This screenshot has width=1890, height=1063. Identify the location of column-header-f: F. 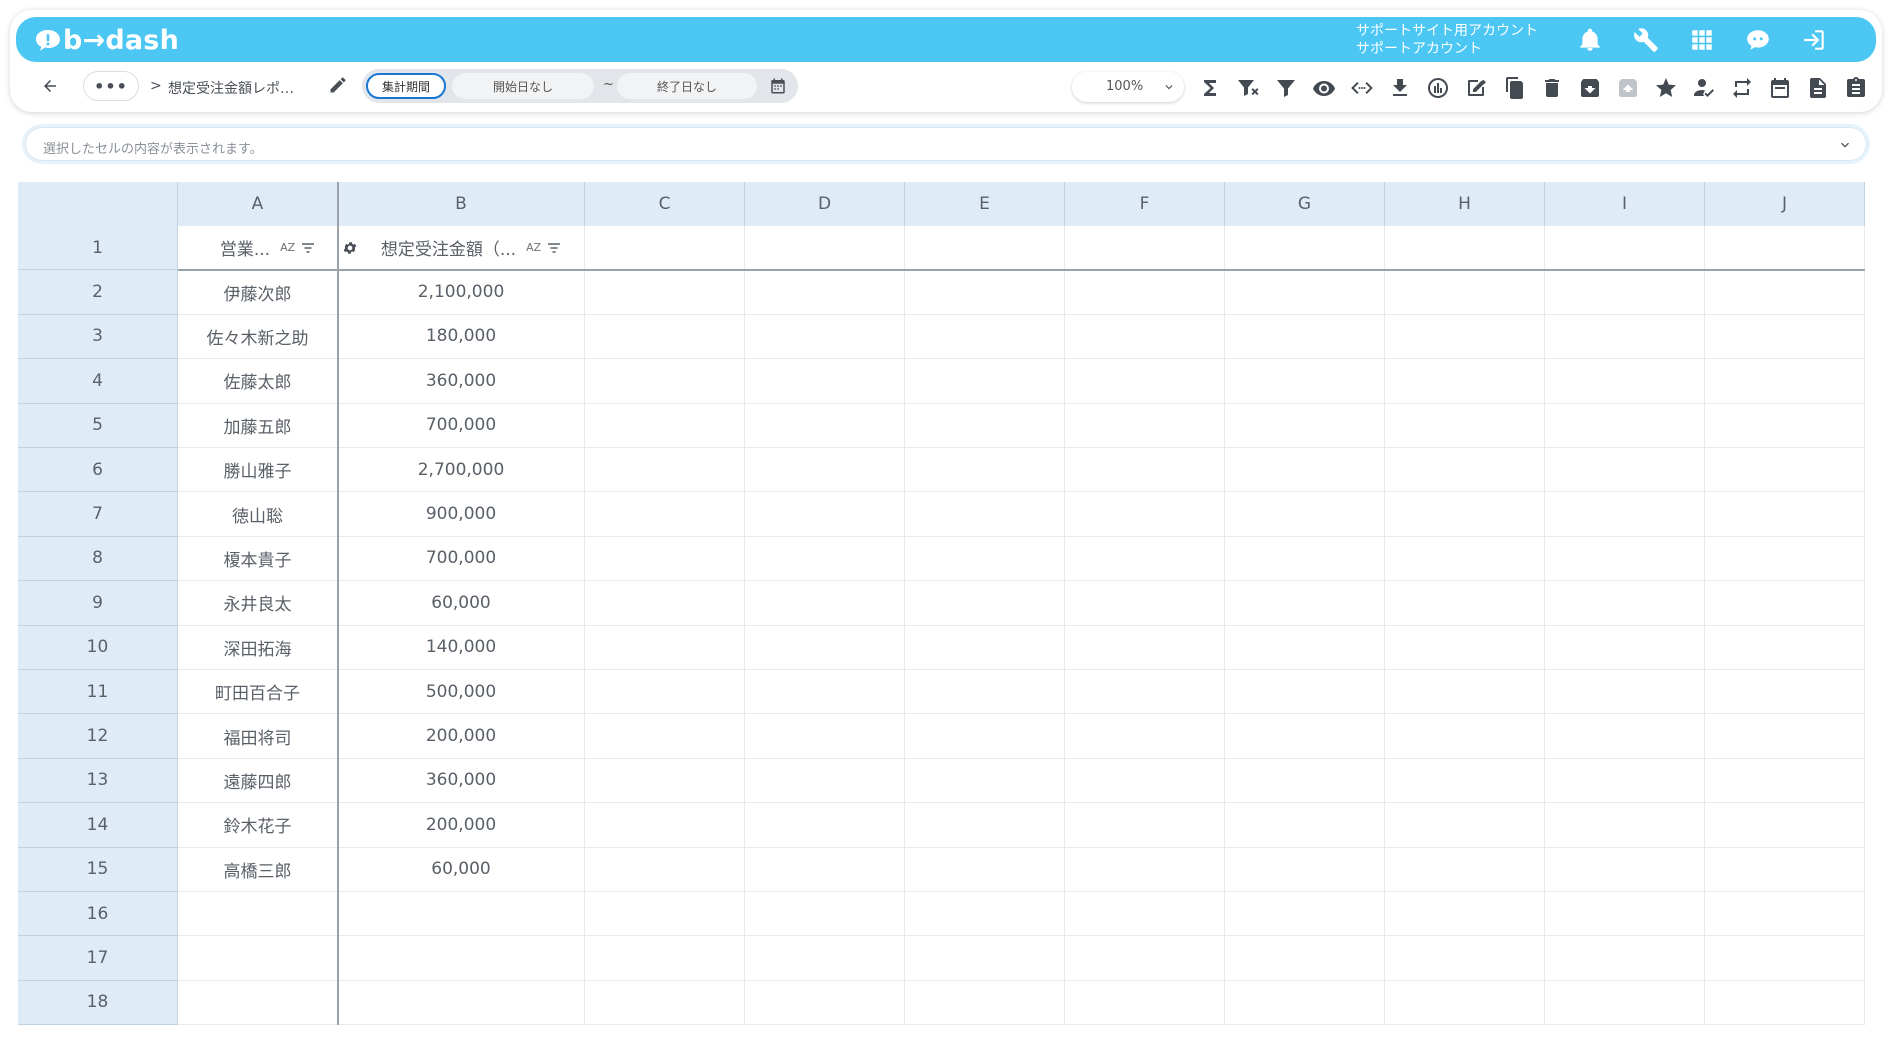
(1145, 204).